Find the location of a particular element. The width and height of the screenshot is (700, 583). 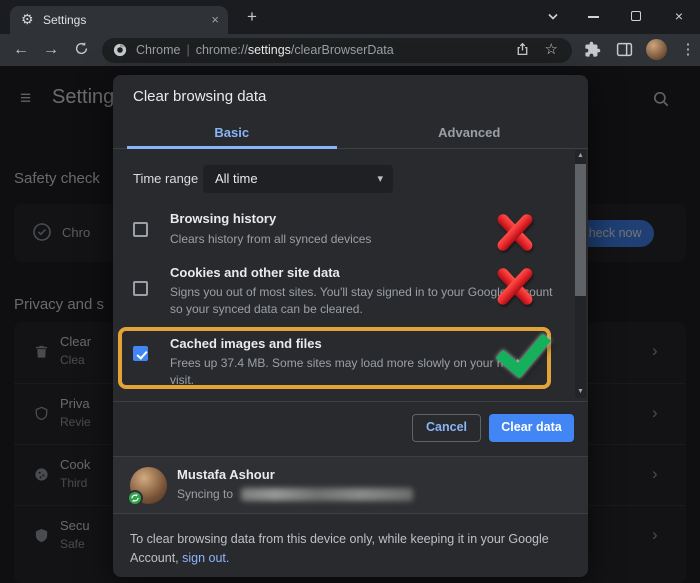

extensions-icon is located at coordinates (592, 49).